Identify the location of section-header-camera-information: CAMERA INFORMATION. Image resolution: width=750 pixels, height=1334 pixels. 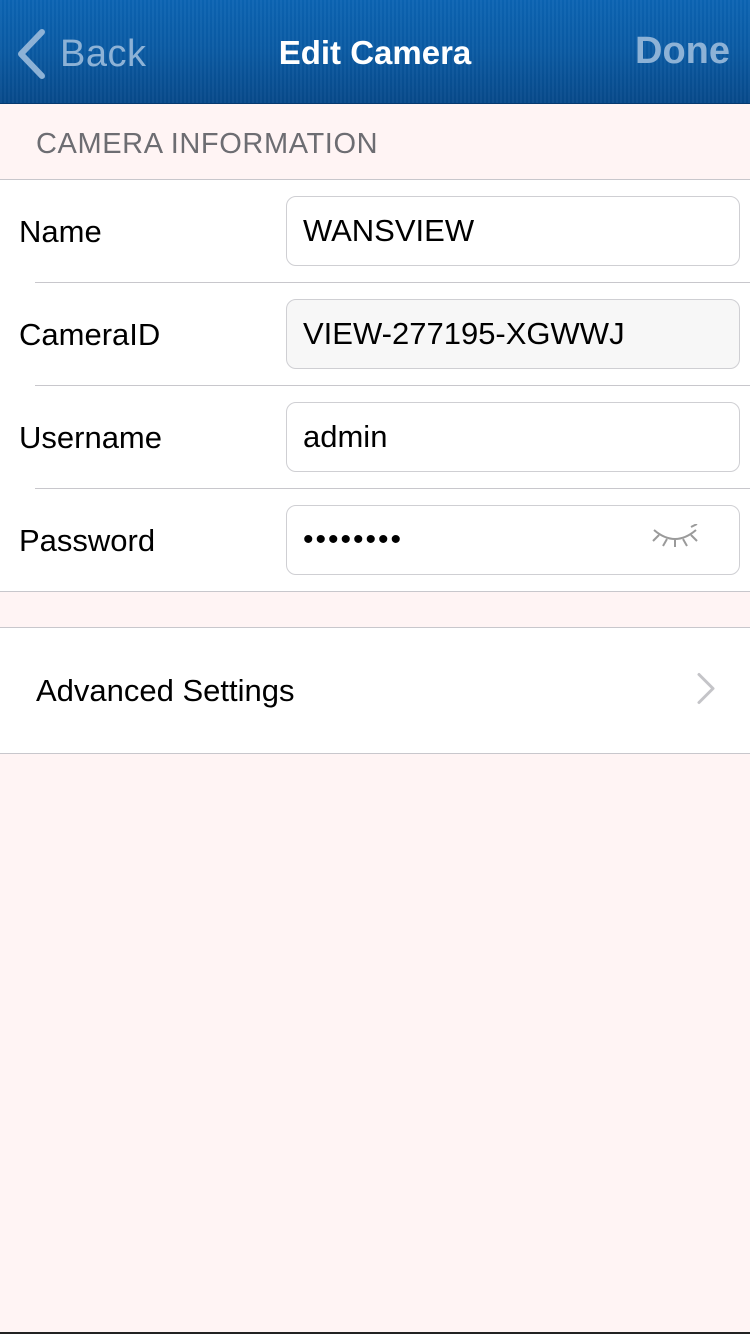
(207, 144).